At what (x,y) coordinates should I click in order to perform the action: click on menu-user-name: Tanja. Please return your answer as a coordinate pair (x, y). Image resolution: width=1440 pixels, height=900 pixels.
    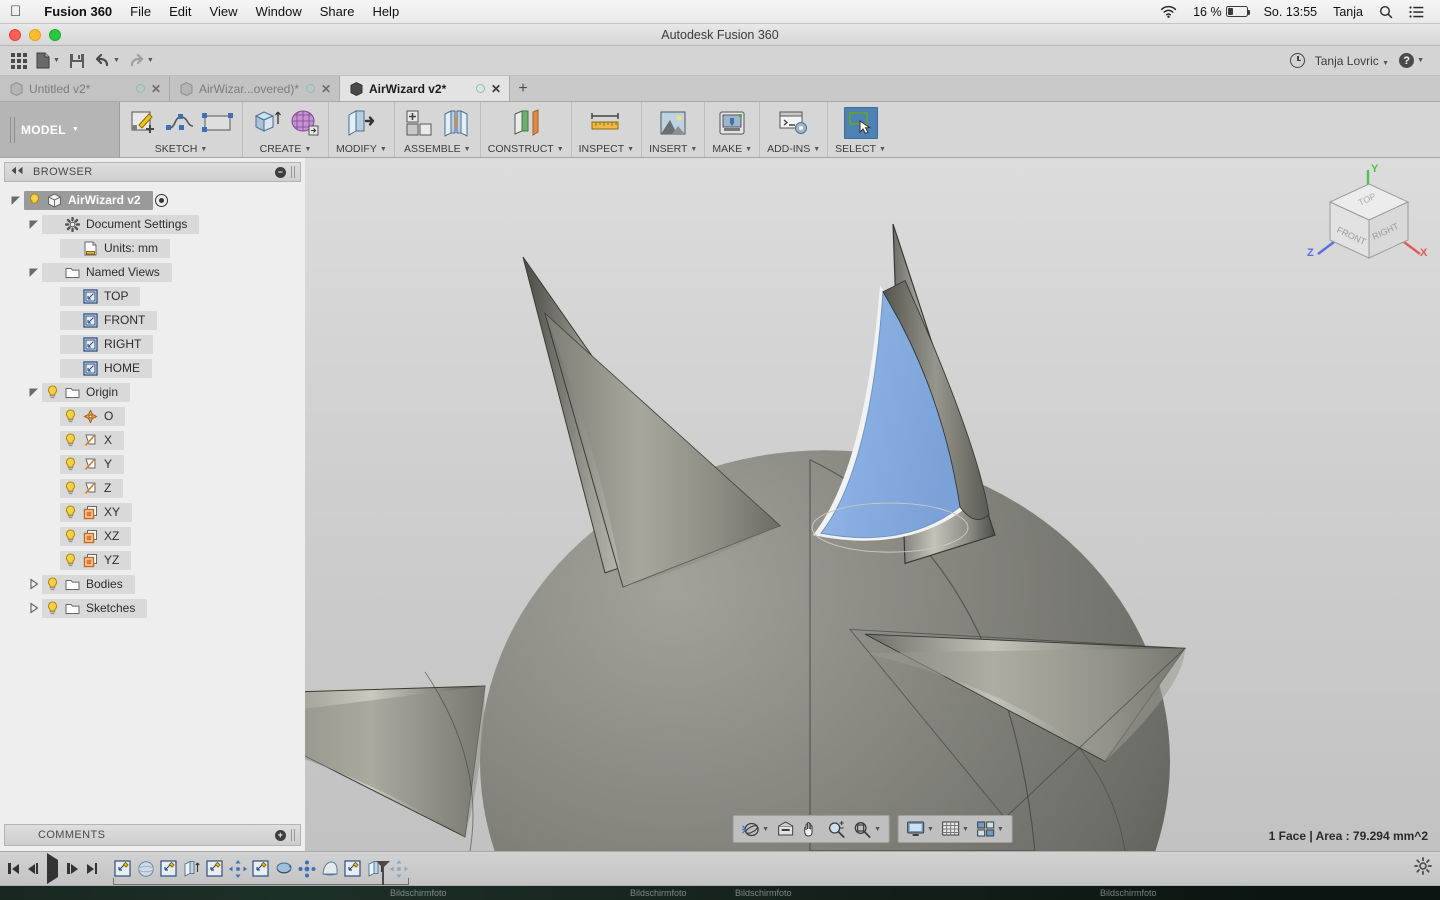
    Looking at the image, I should click on (1348, 12).